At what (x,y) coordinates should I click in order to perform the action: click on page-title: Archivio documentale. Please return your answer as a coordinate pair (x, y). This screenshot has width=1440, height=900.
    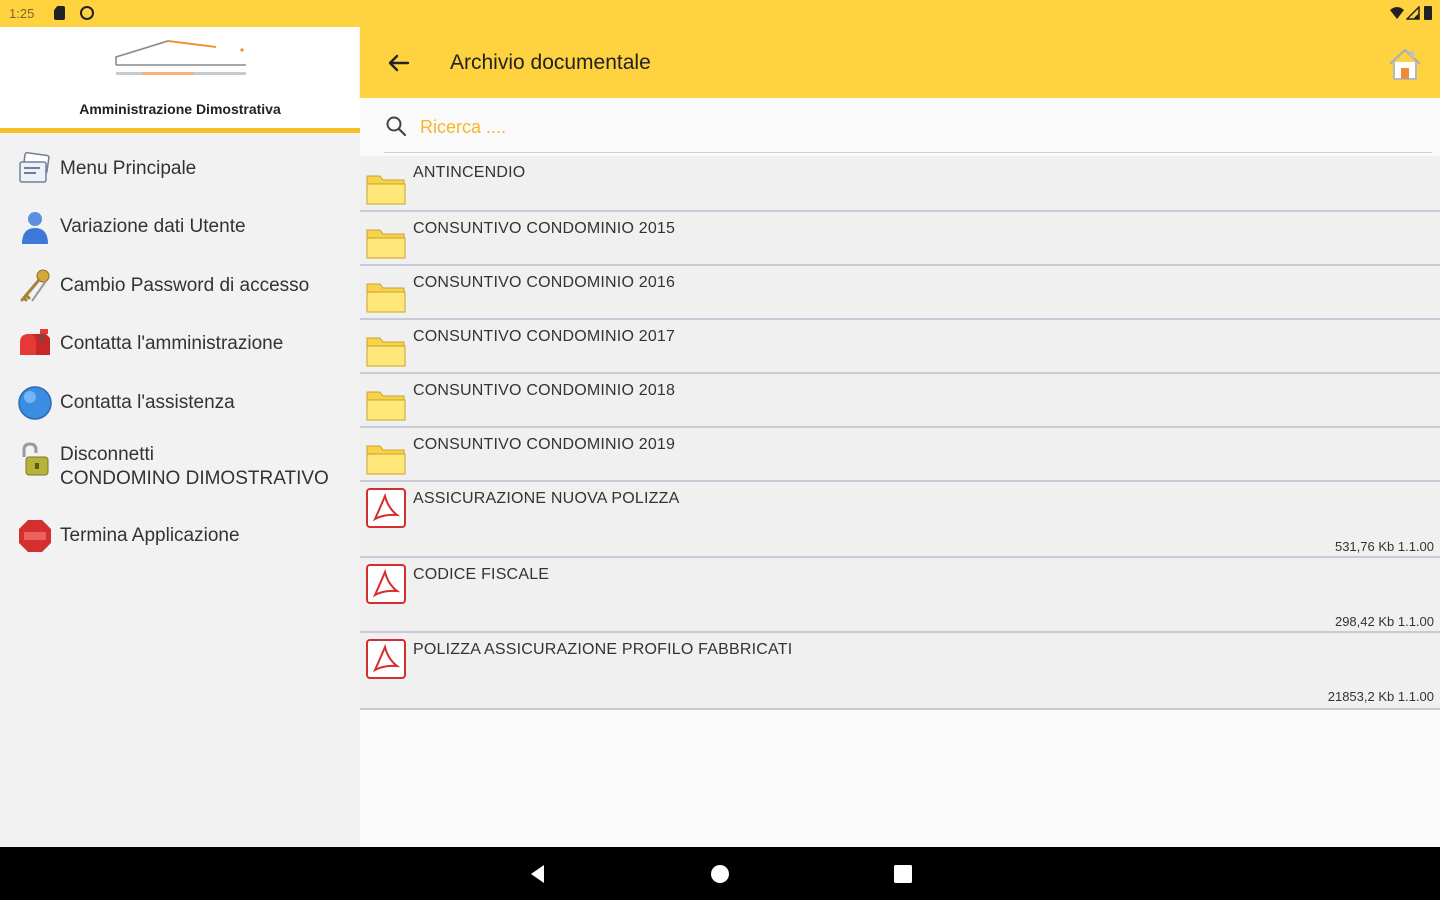
    Looking at the image, I should click on (550, 62).